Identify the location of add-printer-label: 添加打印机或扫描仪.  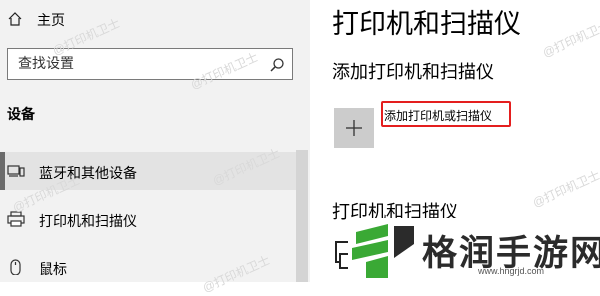
(438, 115).